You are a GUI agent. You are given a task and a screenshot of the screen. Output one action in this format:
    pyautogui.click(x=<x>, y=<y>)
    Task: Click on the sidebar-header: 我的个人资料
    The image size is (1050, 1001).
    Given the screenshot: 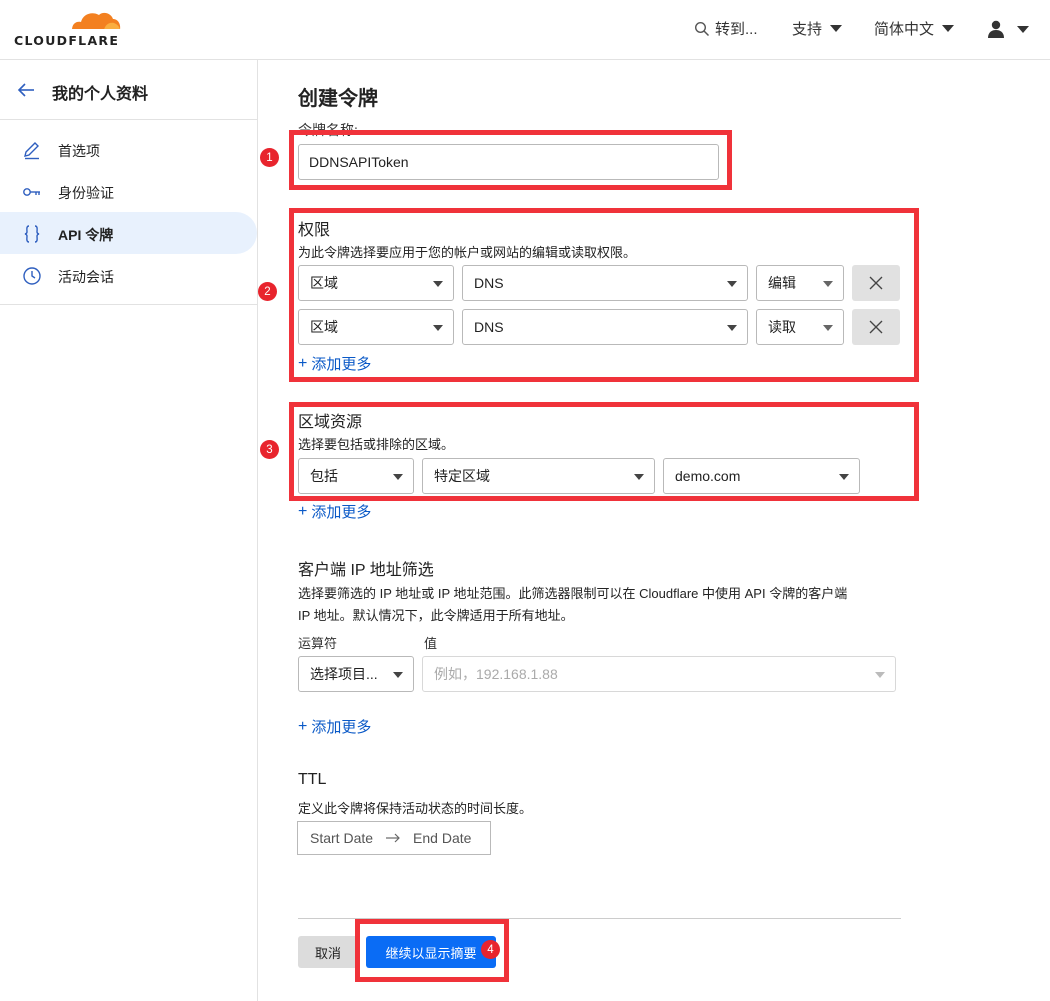 What is the action you would take?
    pyautogui.click(x=128, y=90)
    